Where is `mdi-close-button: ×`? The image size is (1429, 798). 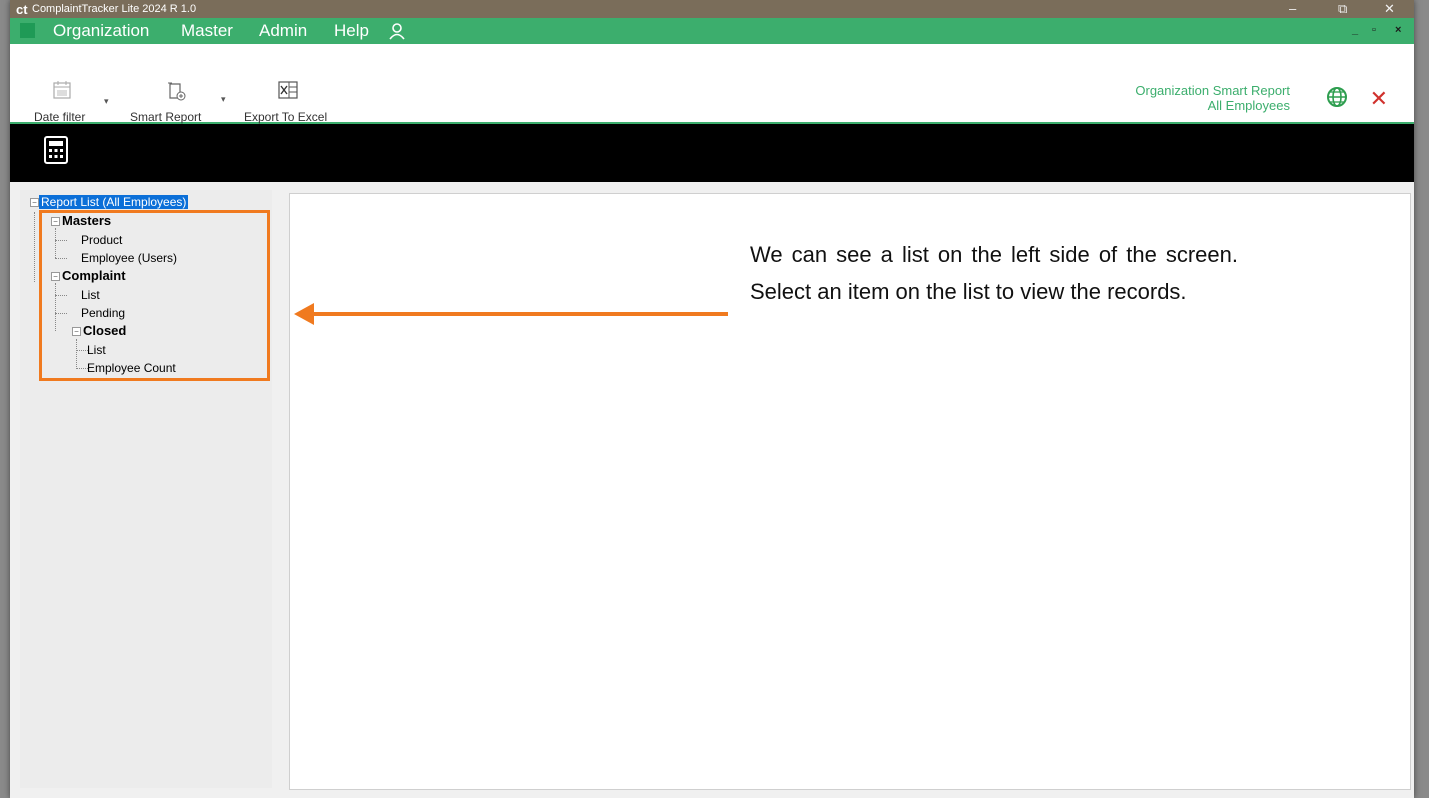 mdi-close-button: × is located at coordinates (1398, 30).